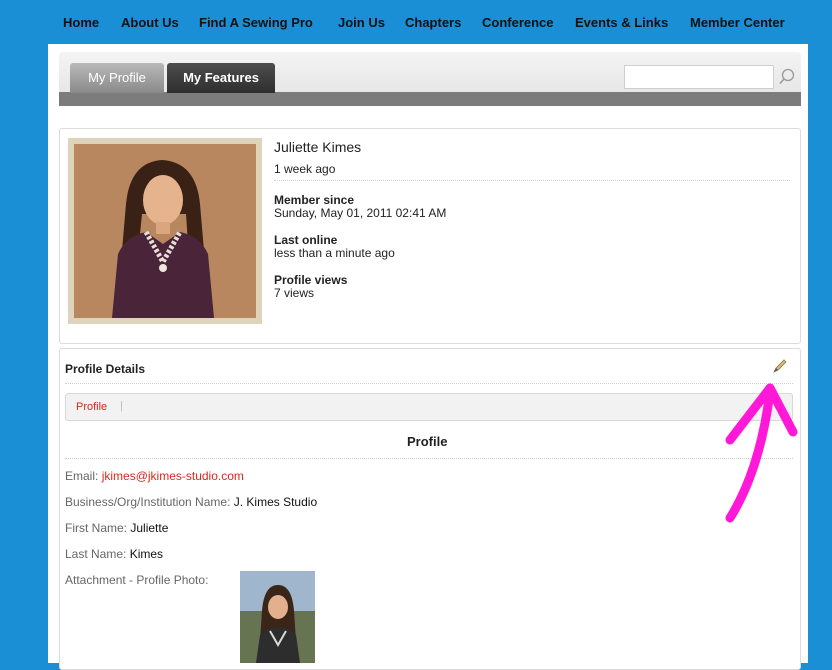  I want to click on profile-views-value: 7 views, so click(294, 293).